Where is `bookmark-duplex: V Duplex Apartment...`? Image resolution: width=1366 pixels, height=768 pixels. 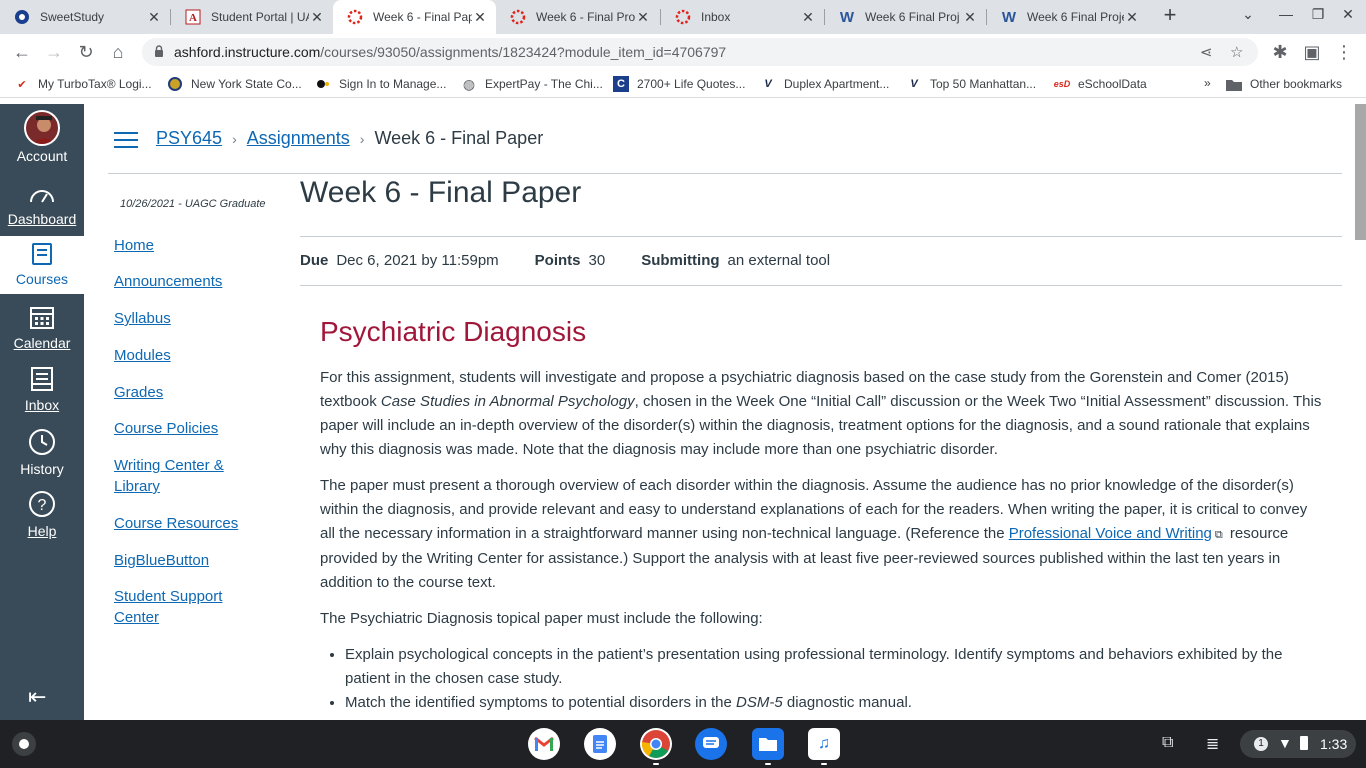
bookmark-duplex: V Duplex Apartment... is located at coordinates (824, 84).